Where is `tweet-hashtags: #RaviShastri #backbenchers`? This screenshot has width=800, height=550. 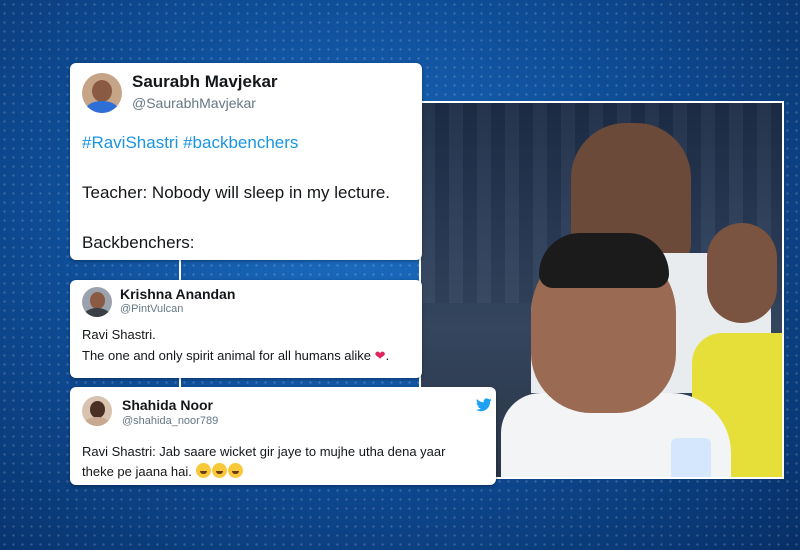
tweet-hashtags: #RaviShastri #backbenchers is located at coordinates (190, 143).